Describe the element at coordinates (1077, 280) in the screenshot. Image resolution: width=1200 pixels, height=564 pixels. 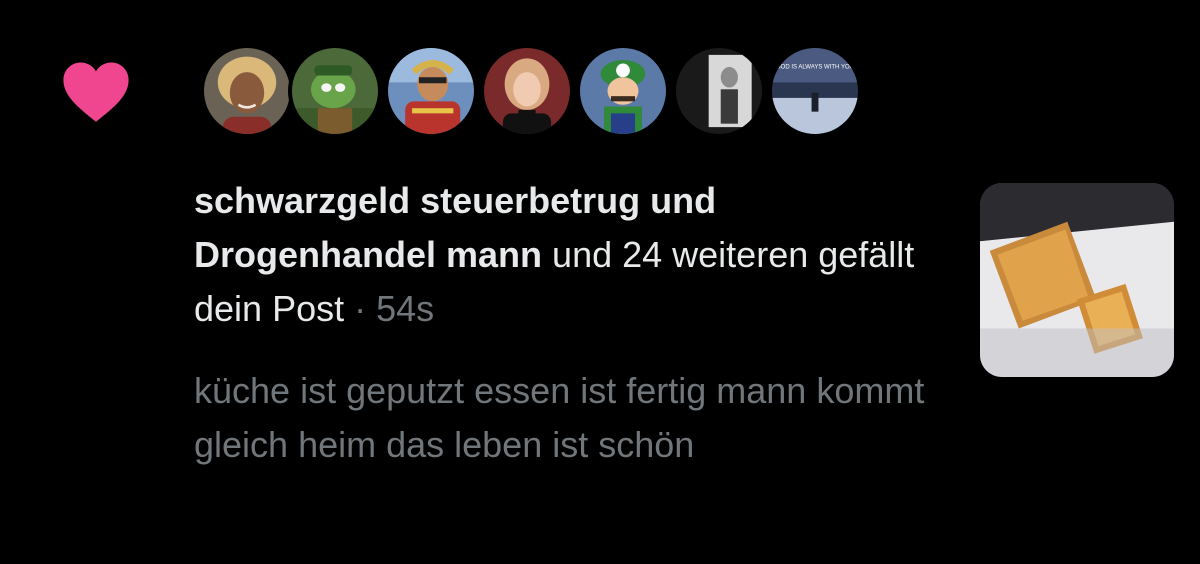
I see `post-thumbnail` at that location.